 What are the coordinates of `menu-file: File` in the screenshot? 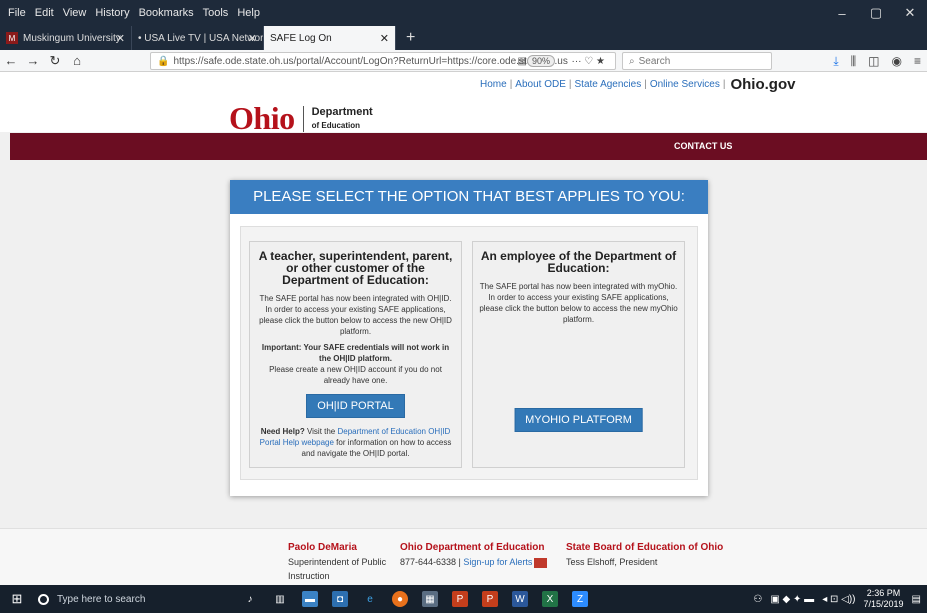 It's located at (17, 13).